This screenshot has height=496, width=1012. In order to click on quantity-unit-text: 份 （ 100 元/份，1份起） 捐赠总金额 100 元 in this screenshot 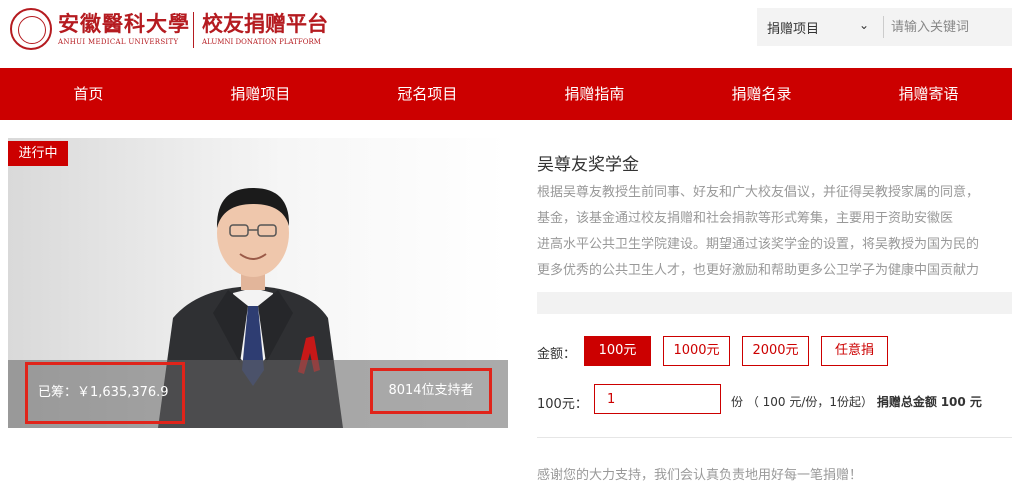, I will do `click(856, 401)`.